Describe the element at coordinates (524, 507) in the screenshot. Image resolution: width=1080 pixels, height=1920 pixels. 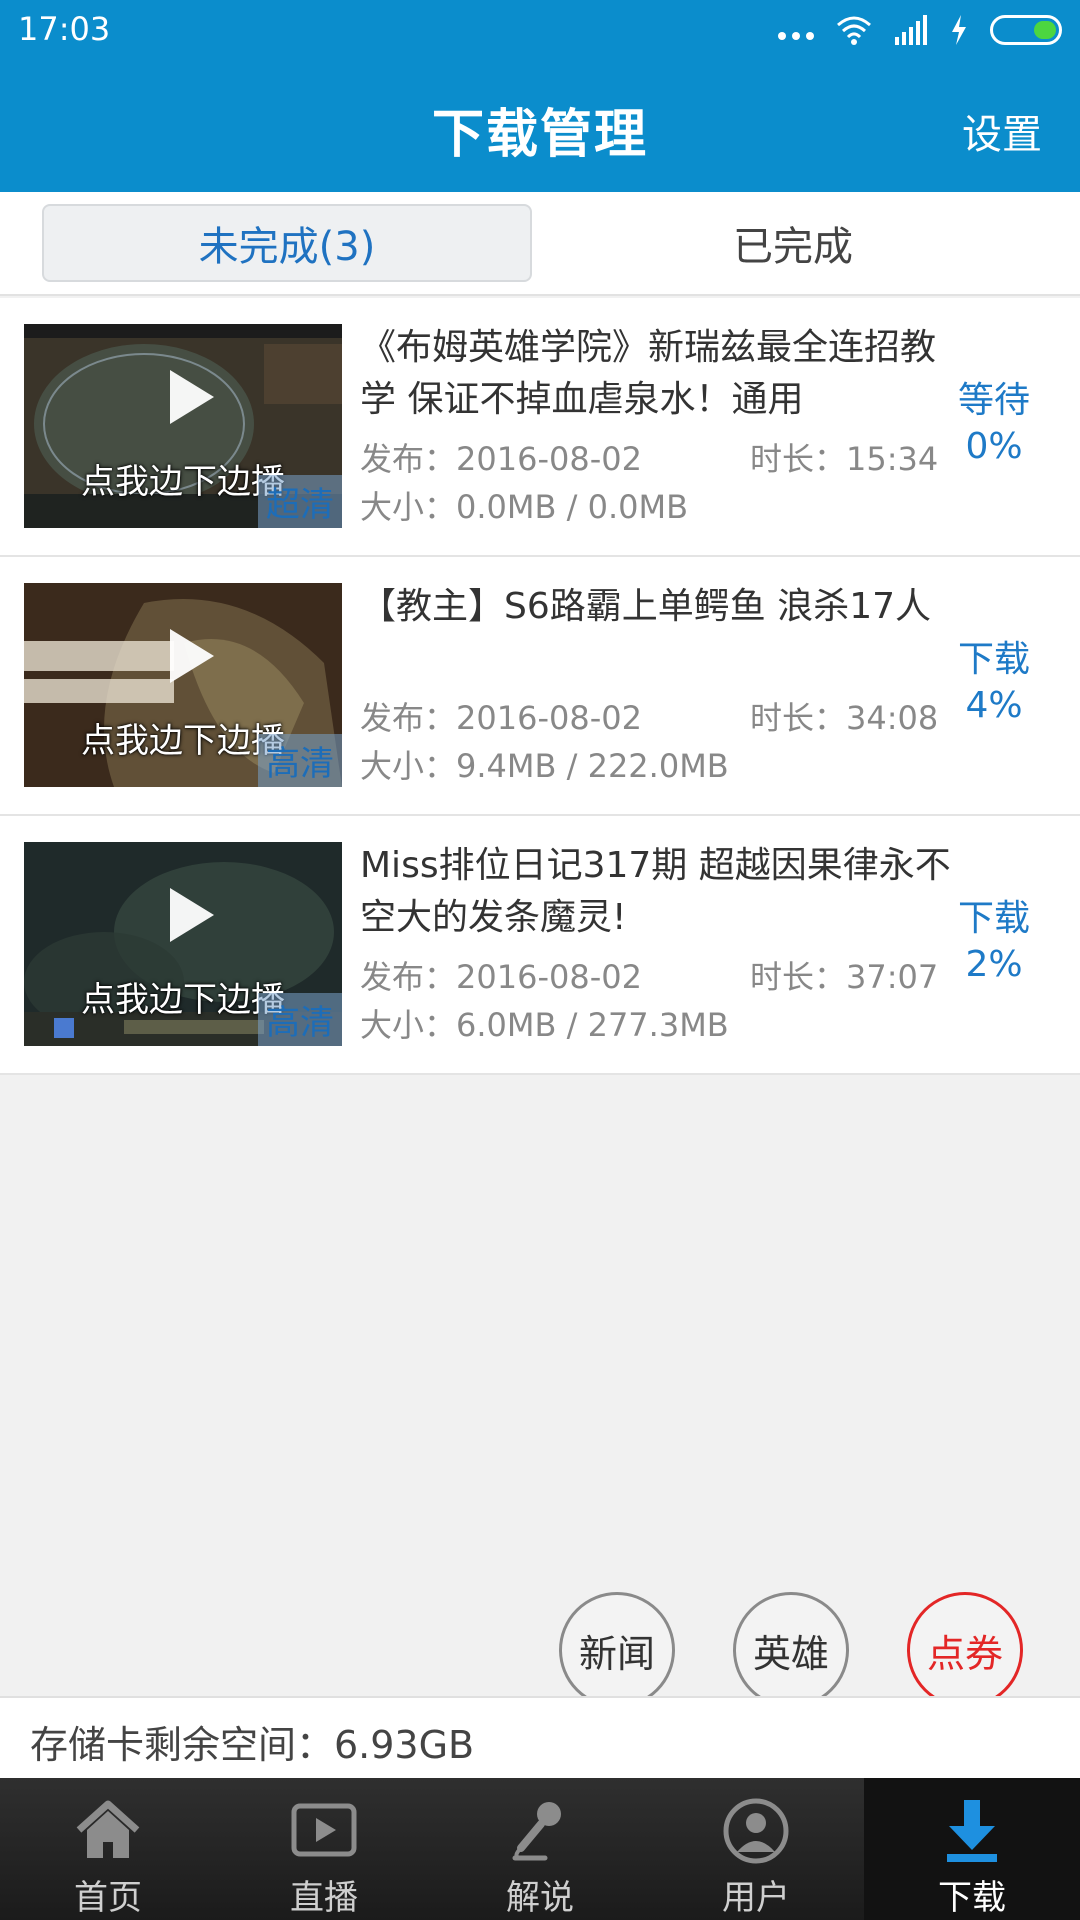
I see `download-size: 大小：0.0MB / 0.0MB` at that location.